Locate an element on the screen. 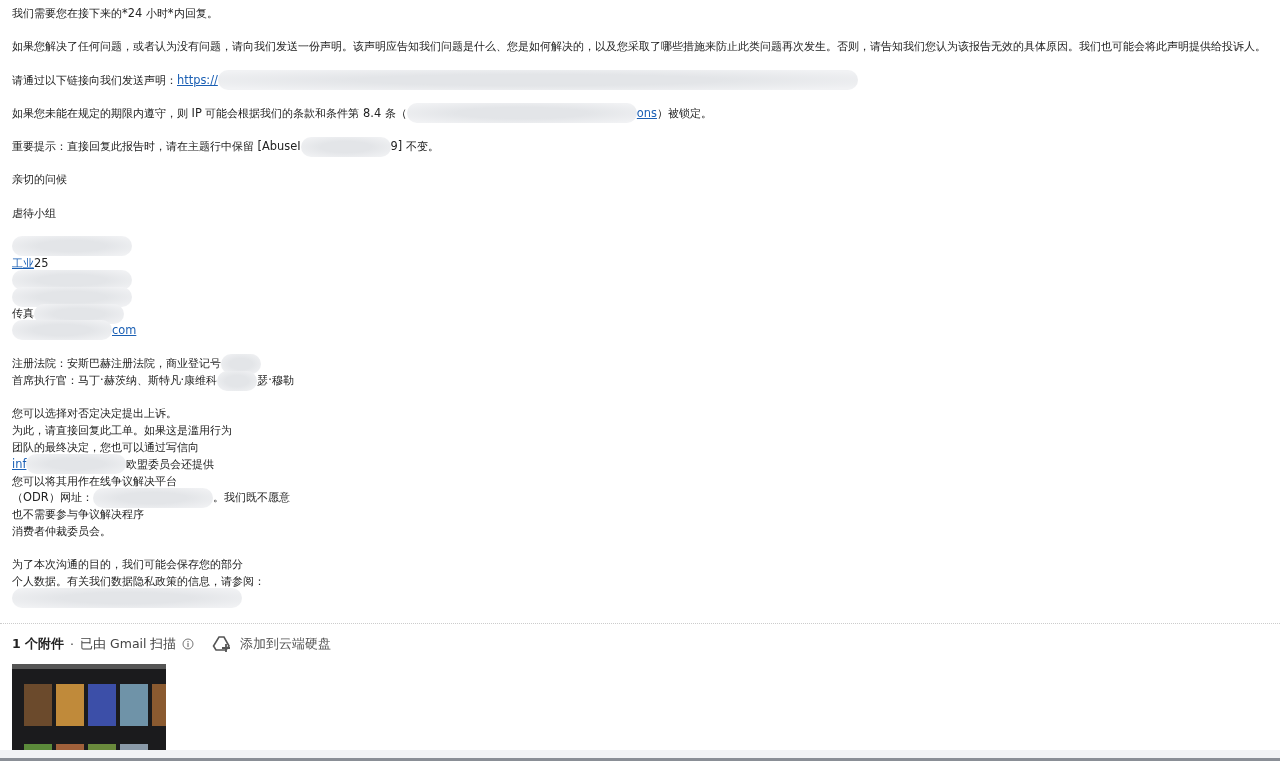 Image resolution: width=1280 pixels, height=761 pixels. info-icon is located at coordinates (188, 644).